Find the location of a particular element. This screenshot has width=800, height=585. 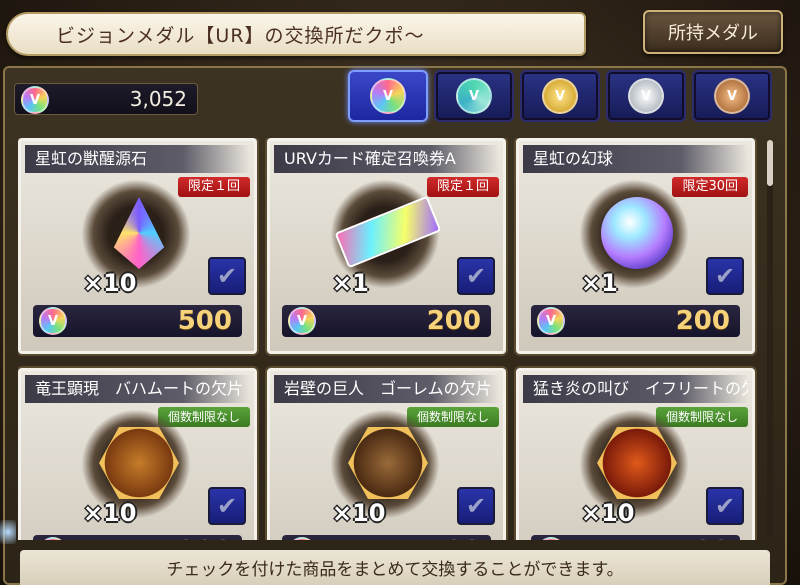

item-name: 星虹の獣醒源石 is located at coordinates (137, 159).